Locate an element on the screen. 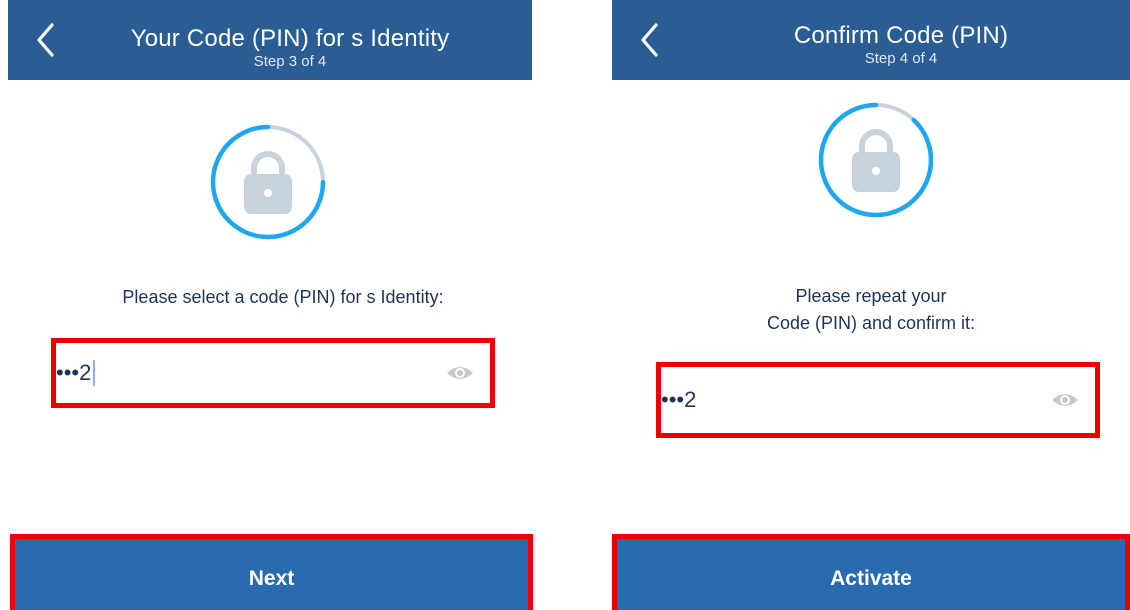  back-button is located at coordinates (650, 40).